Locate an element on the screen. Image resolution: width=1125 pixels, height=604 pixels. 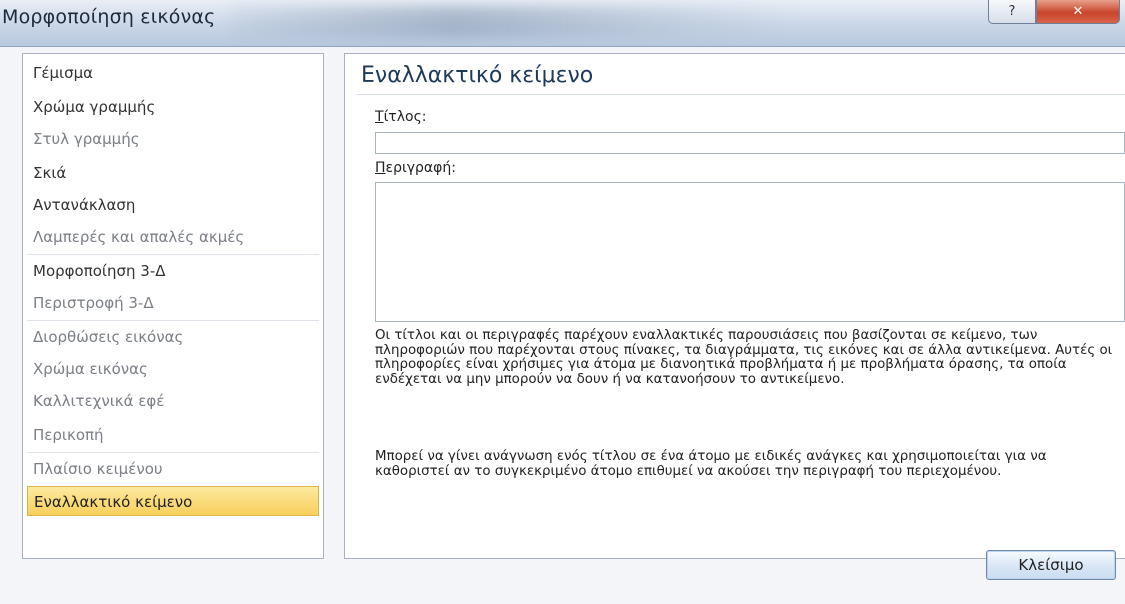
window-close-button: ✕ is located at coordinates (1078, 12).